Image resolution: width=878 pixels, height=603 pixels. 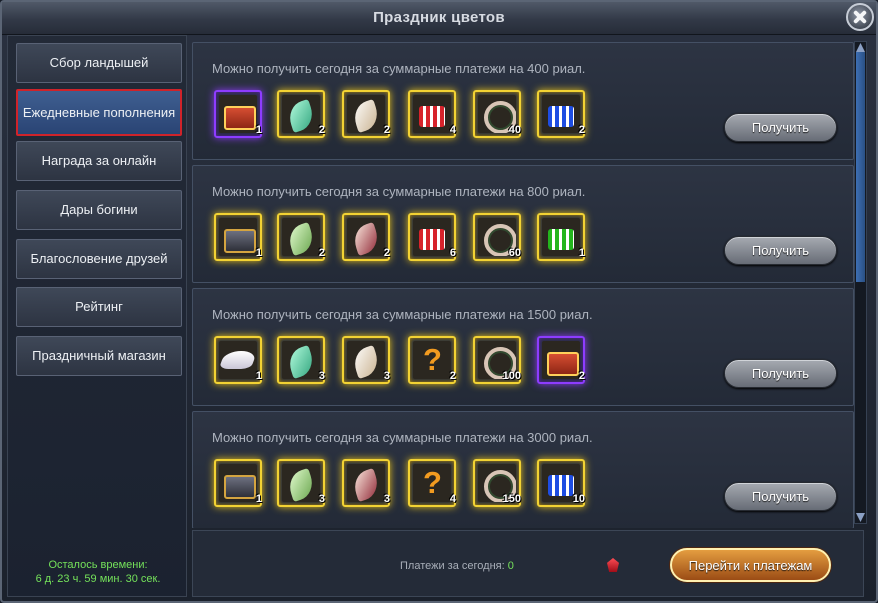 I want to click on window-title: Праздник цветов, so click(x=439, y=17).